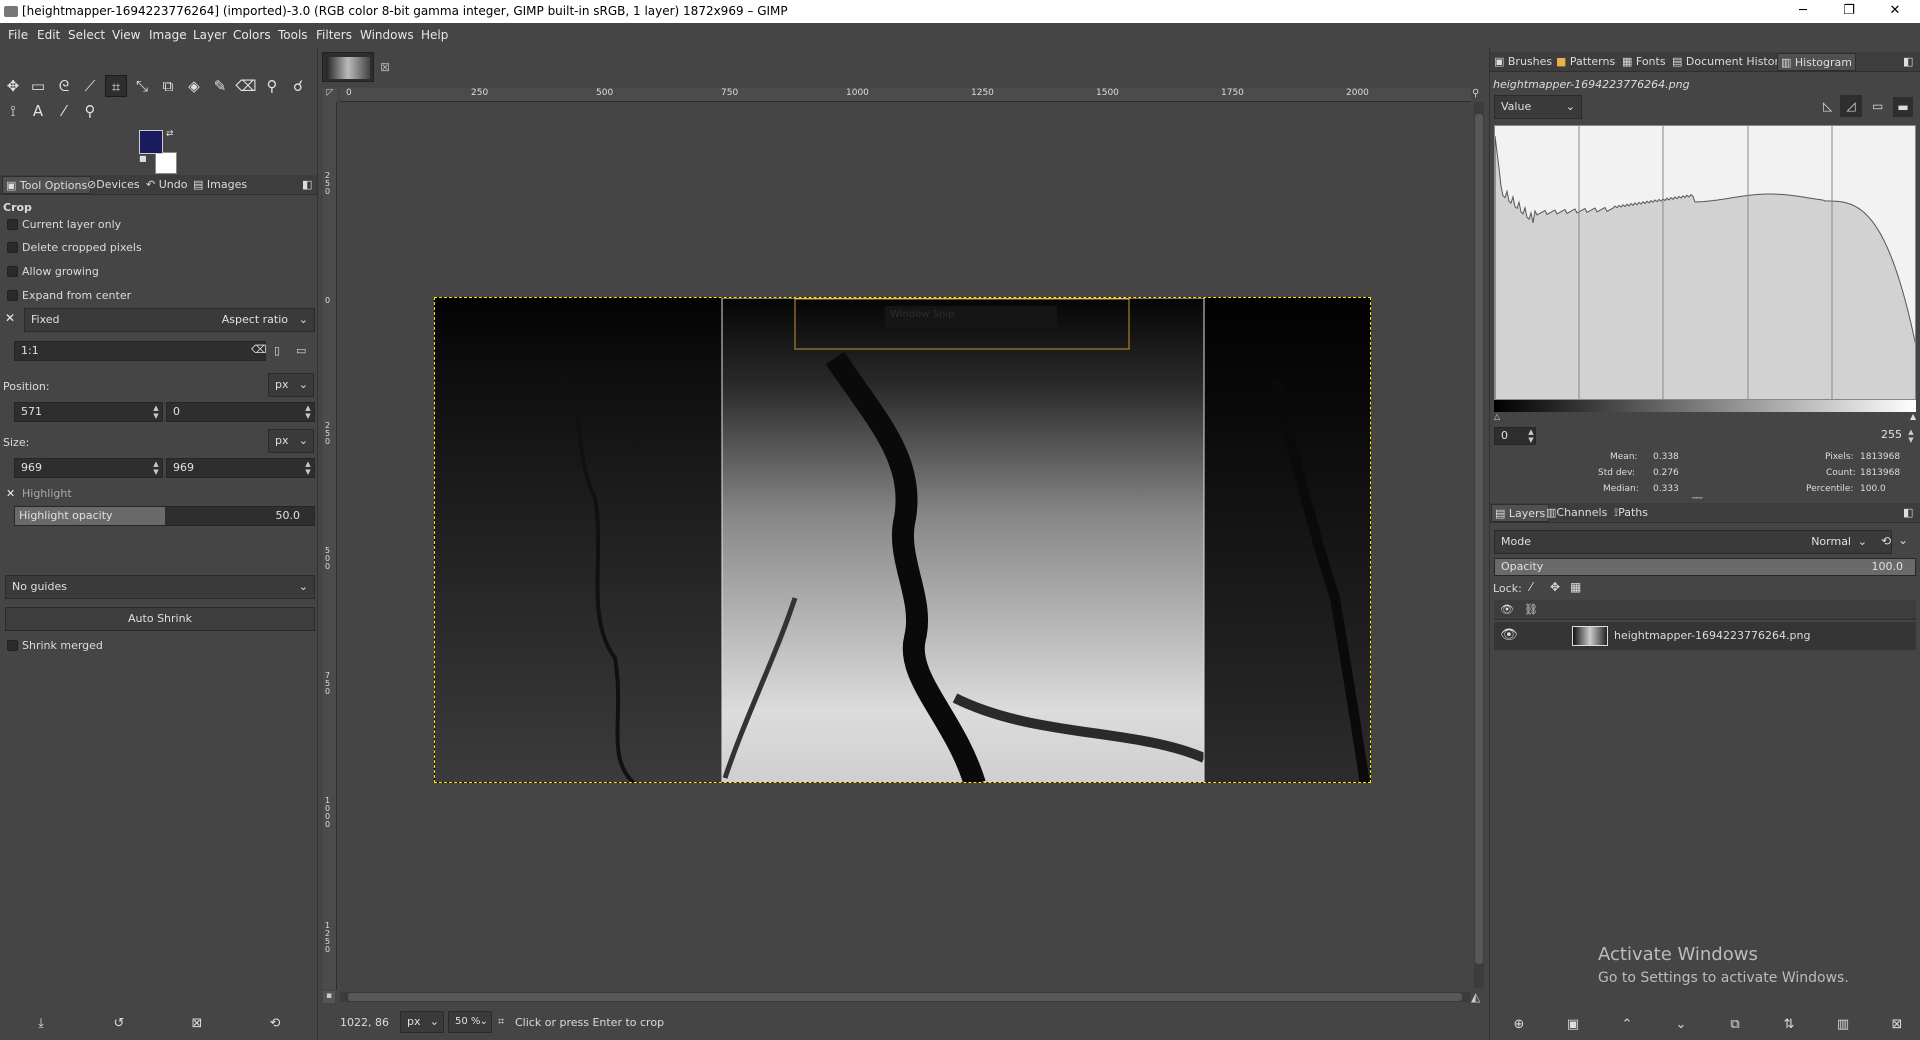 This screenshot has width=1920, height=1040. What do you see at coordinates (220, 86) in the screenshot?
I see `paintbrush-icon: ✎` at bounding box center [220, 86].